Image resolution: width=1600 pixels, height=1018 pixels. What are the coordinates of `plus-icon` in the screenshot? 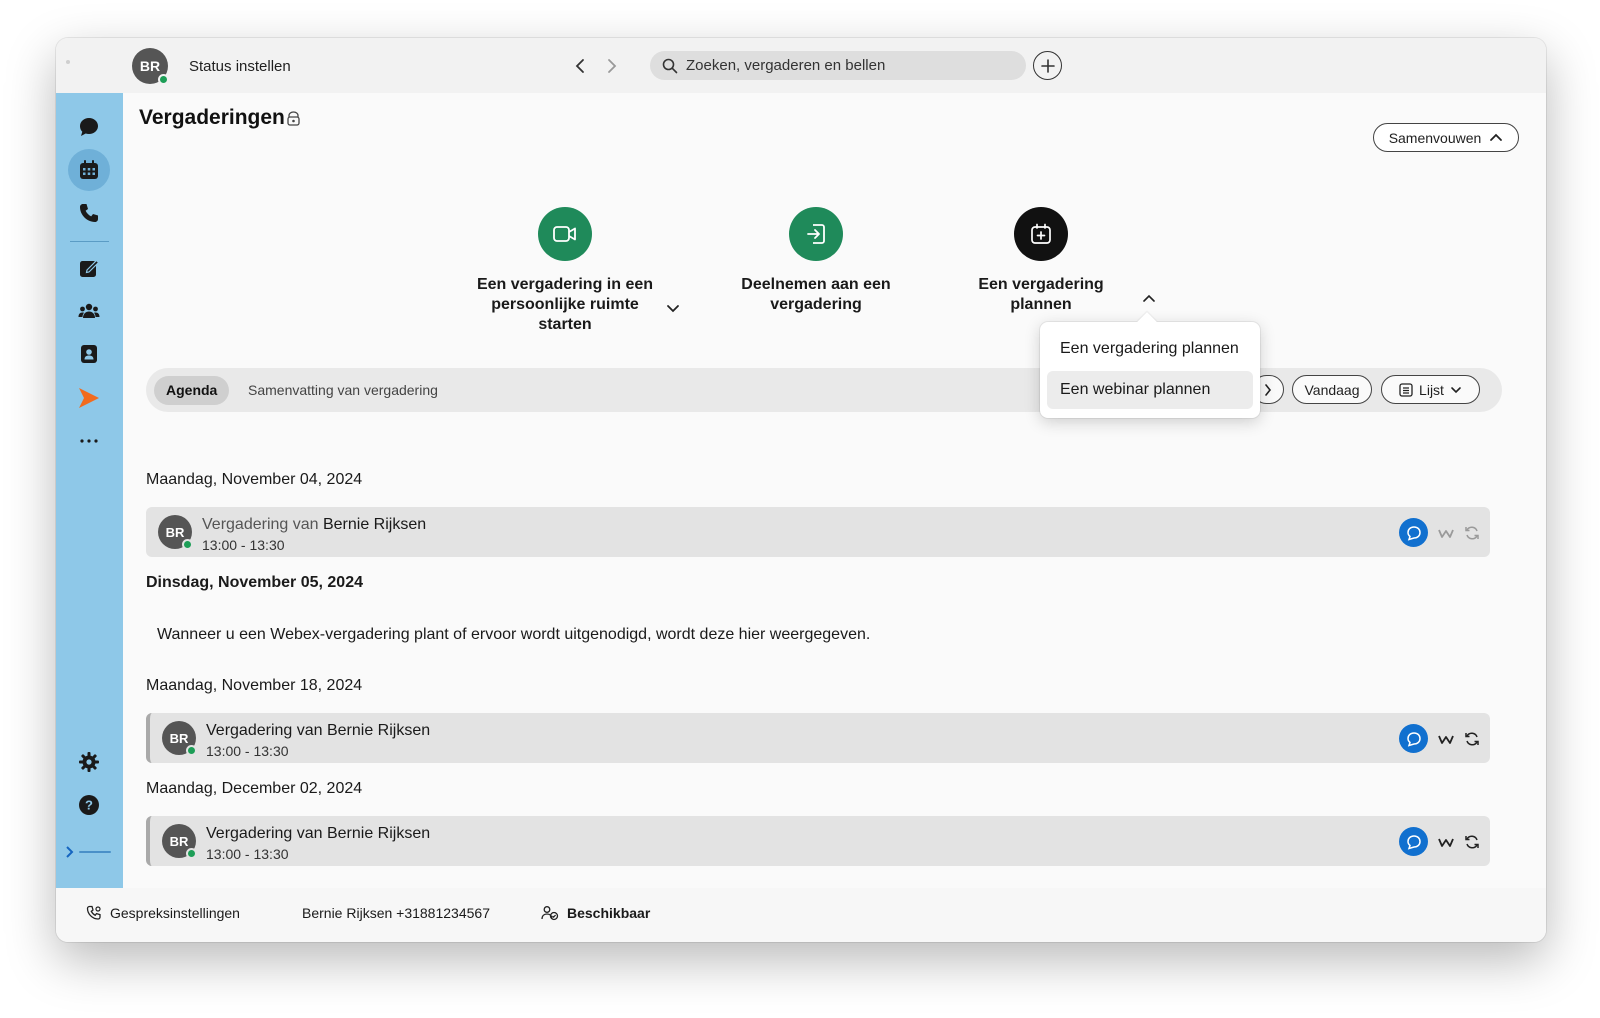 It's located at (1047, 65).